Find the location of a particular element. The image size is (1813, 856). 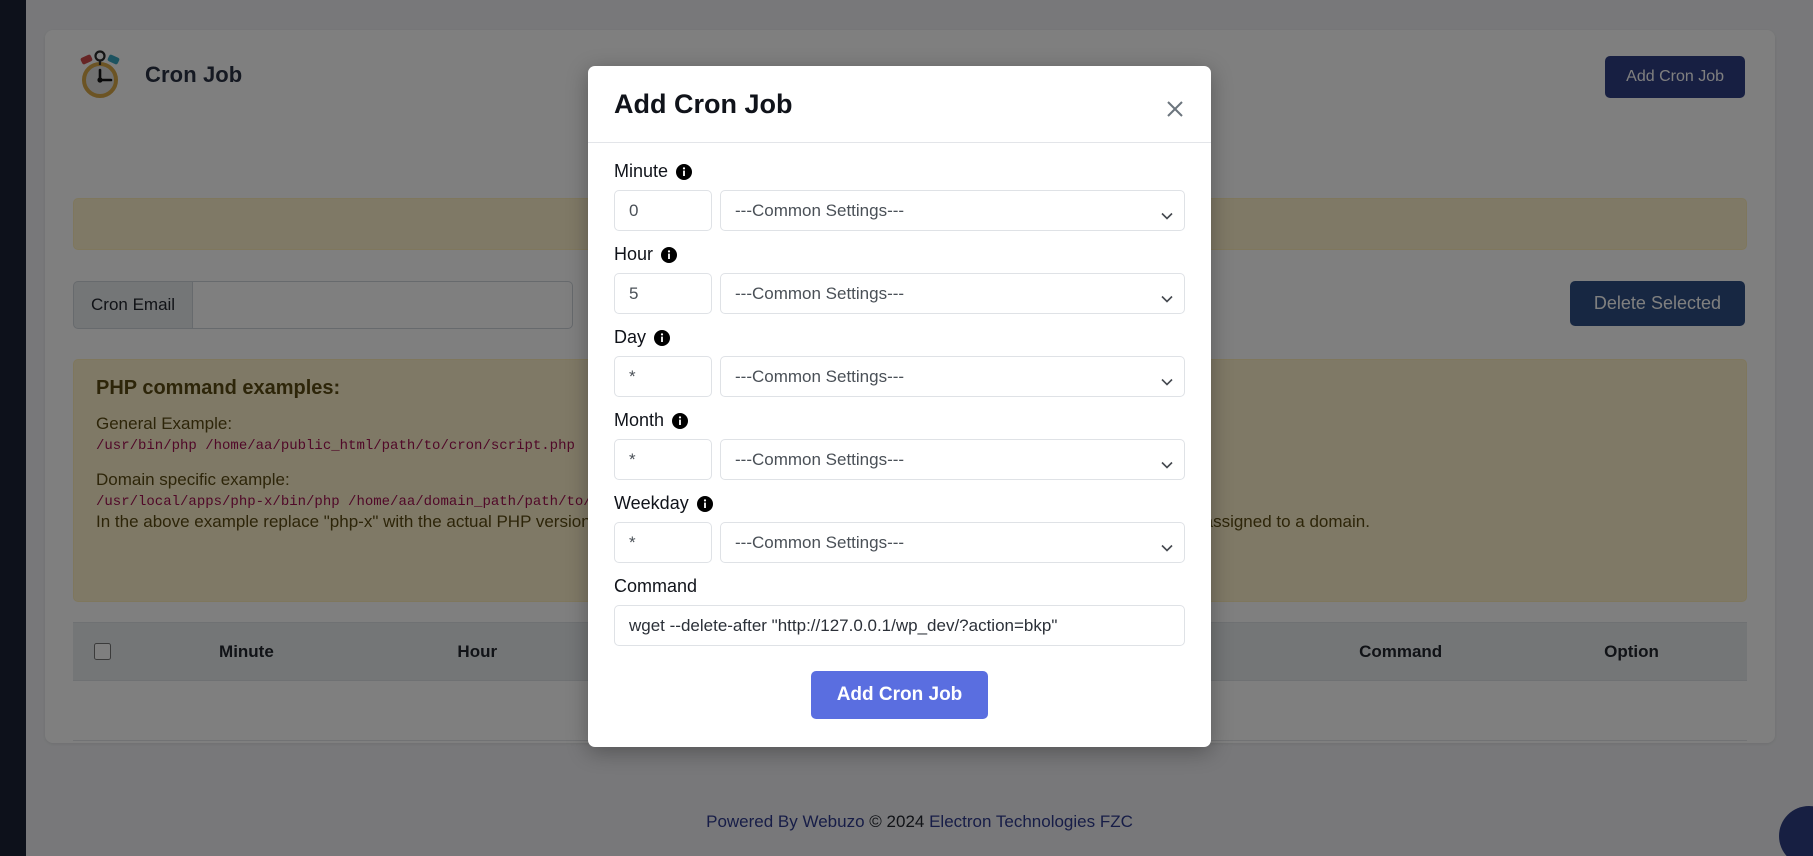

weekday-label-text: Weekday is located at coordinates (651, 503).